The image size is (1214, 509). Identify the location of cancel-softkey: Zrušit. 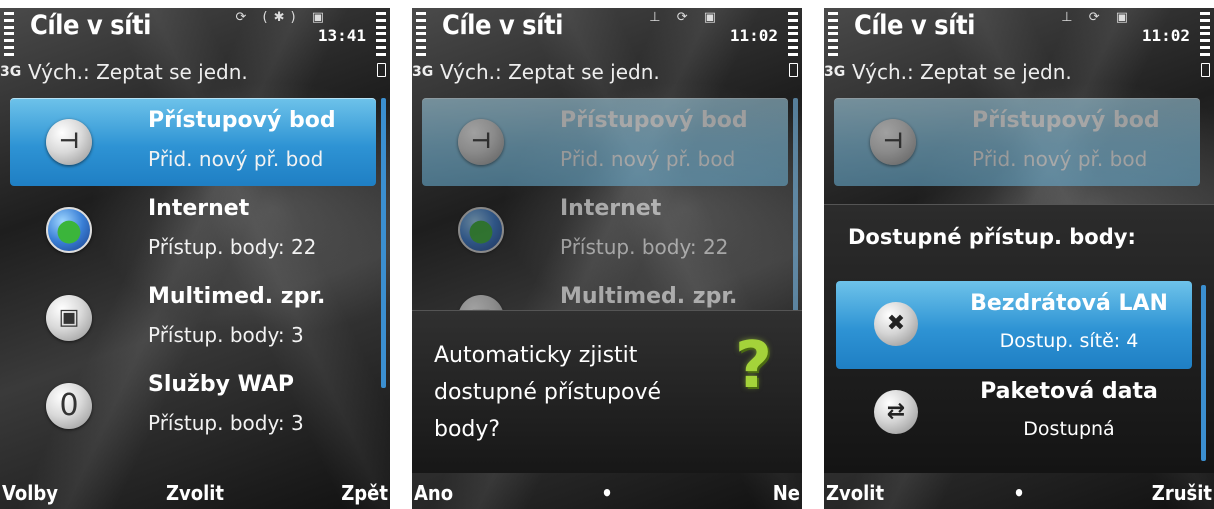
(1182, 493).